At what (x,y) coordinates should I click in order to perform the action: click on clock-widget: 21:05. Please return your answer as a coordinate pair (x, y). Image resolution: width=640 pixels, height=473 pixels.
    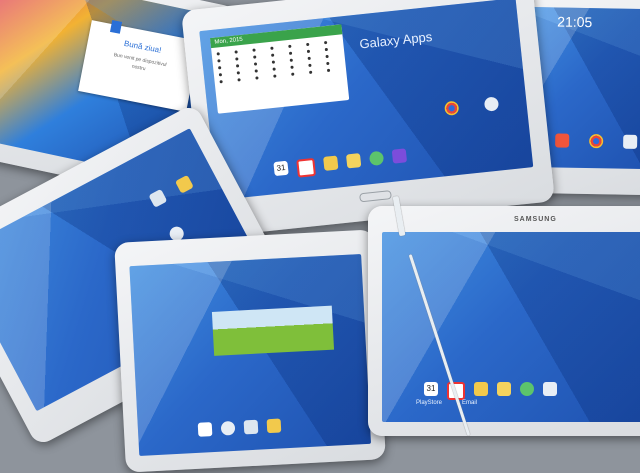
    Looking at the image, I should click on (575, 22).